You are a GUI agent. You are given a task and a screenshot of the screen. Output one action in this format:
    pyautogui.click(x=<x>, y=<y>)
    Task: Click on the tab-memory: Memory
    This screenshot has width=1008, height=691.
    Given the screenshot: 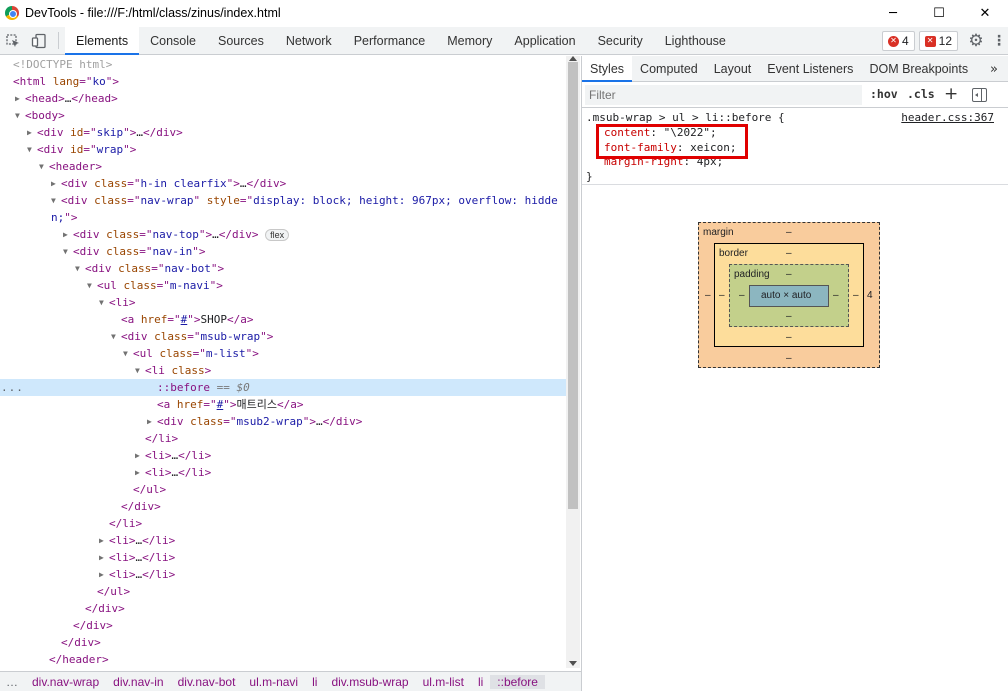 What is the action you would take?
    pyautogui.click(x=469, y=40)
    